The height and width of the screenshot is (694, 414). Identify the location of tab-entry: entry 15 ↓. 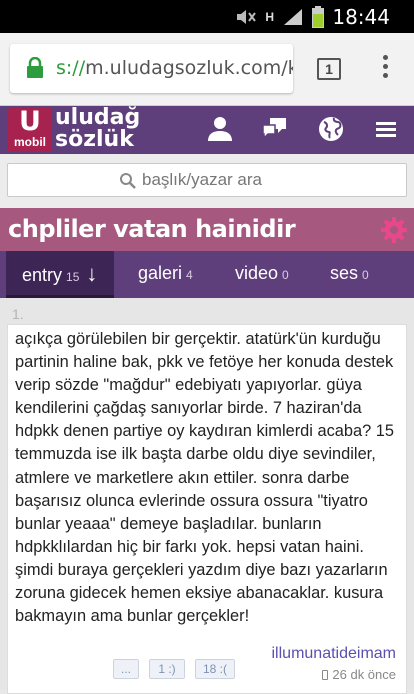
(60, 274).